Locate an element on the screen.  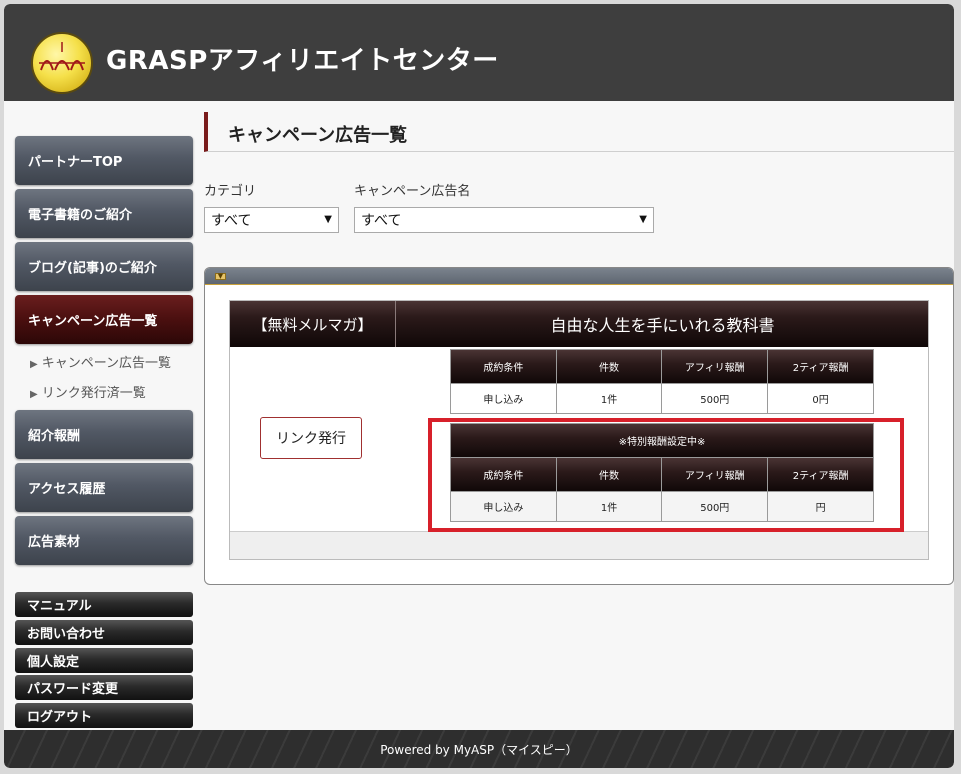
reward-table: 成約条件 件数 アフィリ報酬 2ティア報酬 申し込み 1件 500円 0円 is located at coordinates (662, 381).